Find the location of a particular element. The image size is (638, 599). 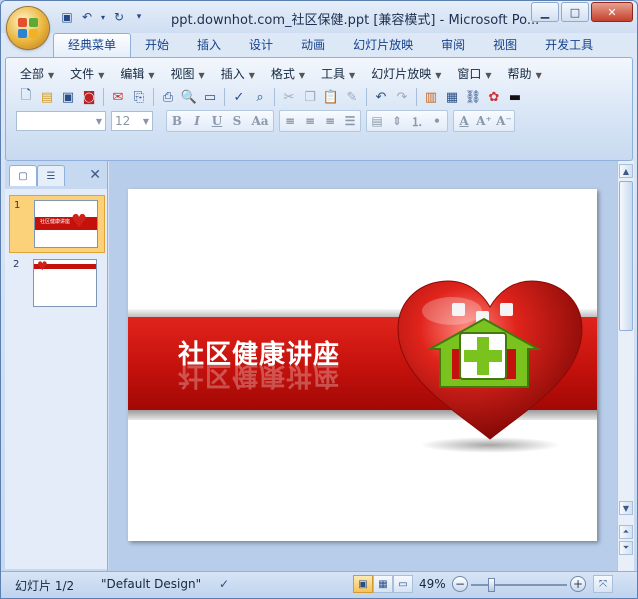

menu-slide-show: 幻灯片放映 ▼ is located at coordinates (408, 74).